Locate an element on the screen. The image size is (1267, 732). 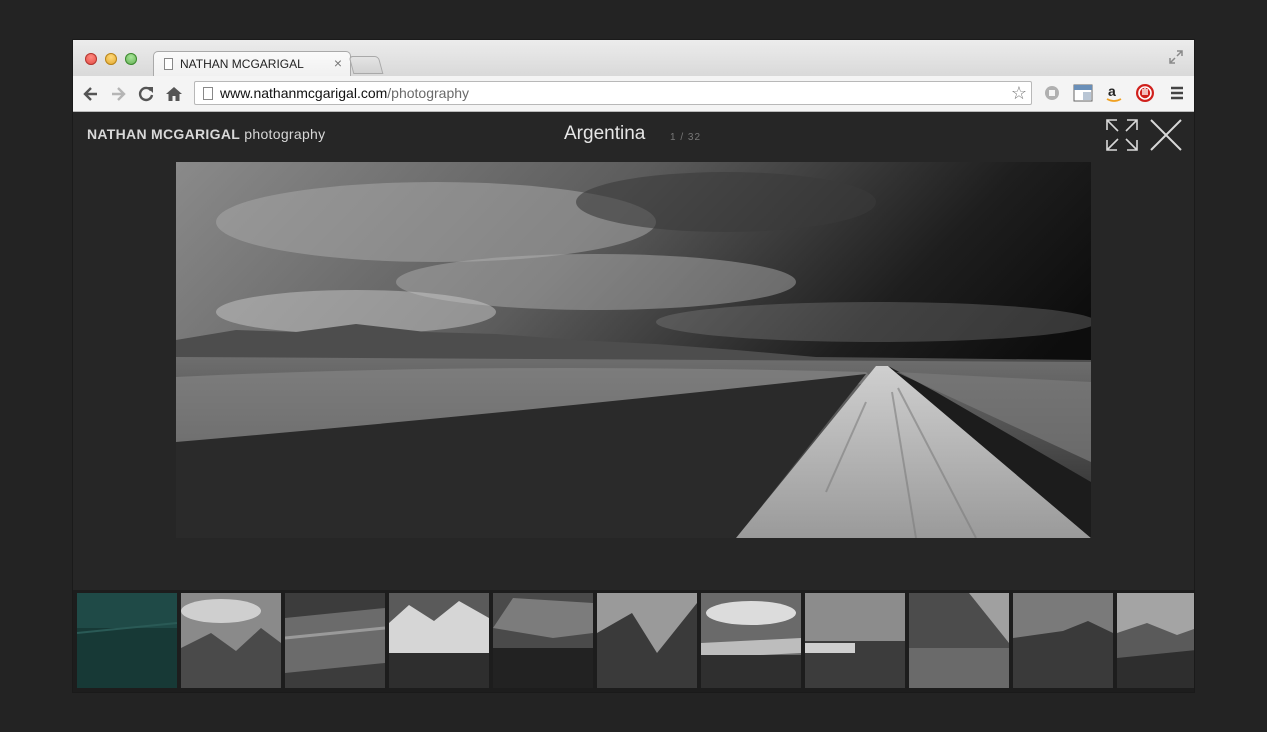
expand-icon is located at coordinates (1122, 135).